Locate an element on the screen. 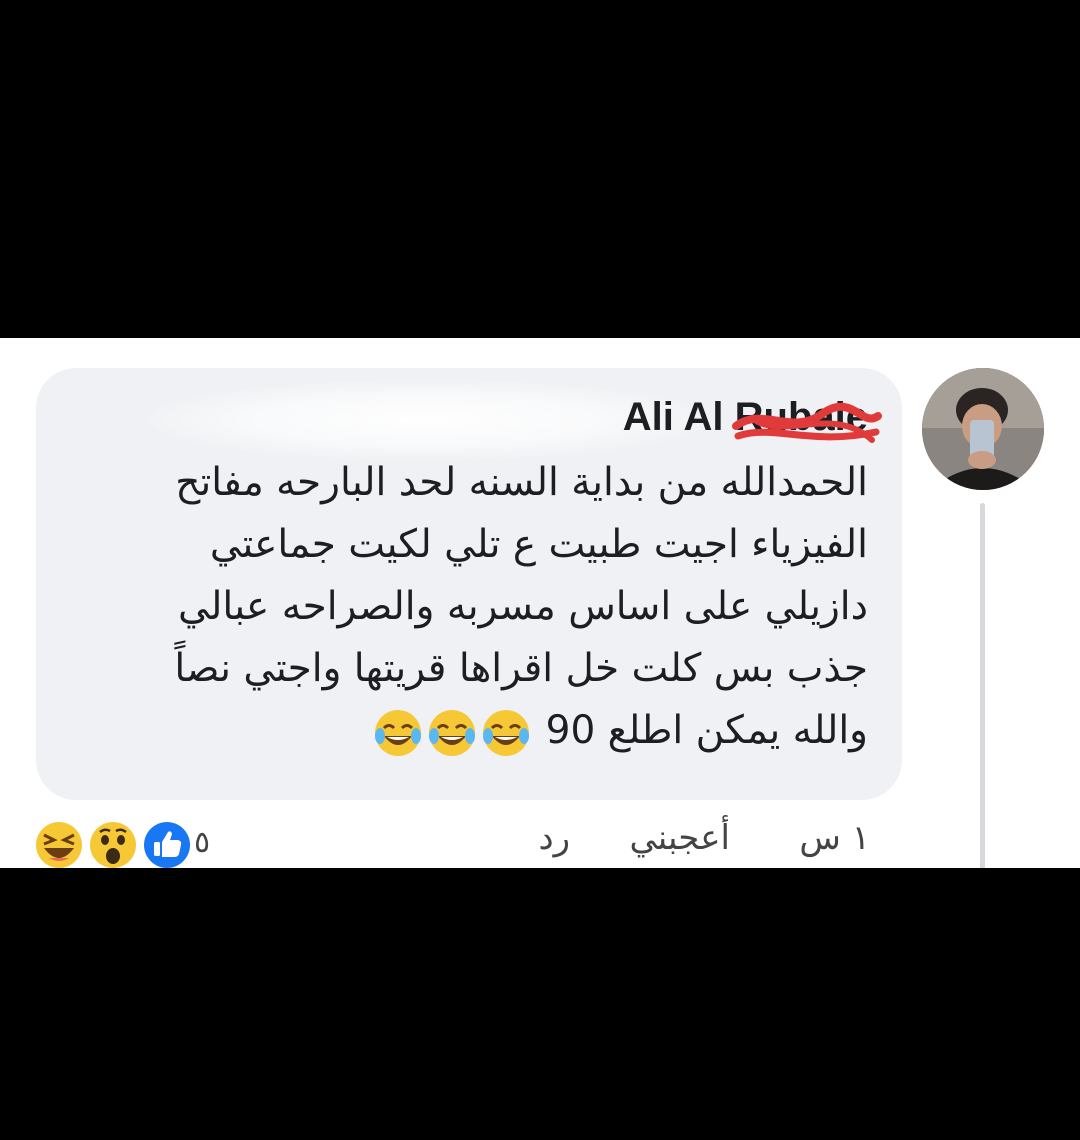 This screenshot has height=1140, width=1080. comment-last-line: والله يمكن اطلع 90 is located at coordinates (488, 731).